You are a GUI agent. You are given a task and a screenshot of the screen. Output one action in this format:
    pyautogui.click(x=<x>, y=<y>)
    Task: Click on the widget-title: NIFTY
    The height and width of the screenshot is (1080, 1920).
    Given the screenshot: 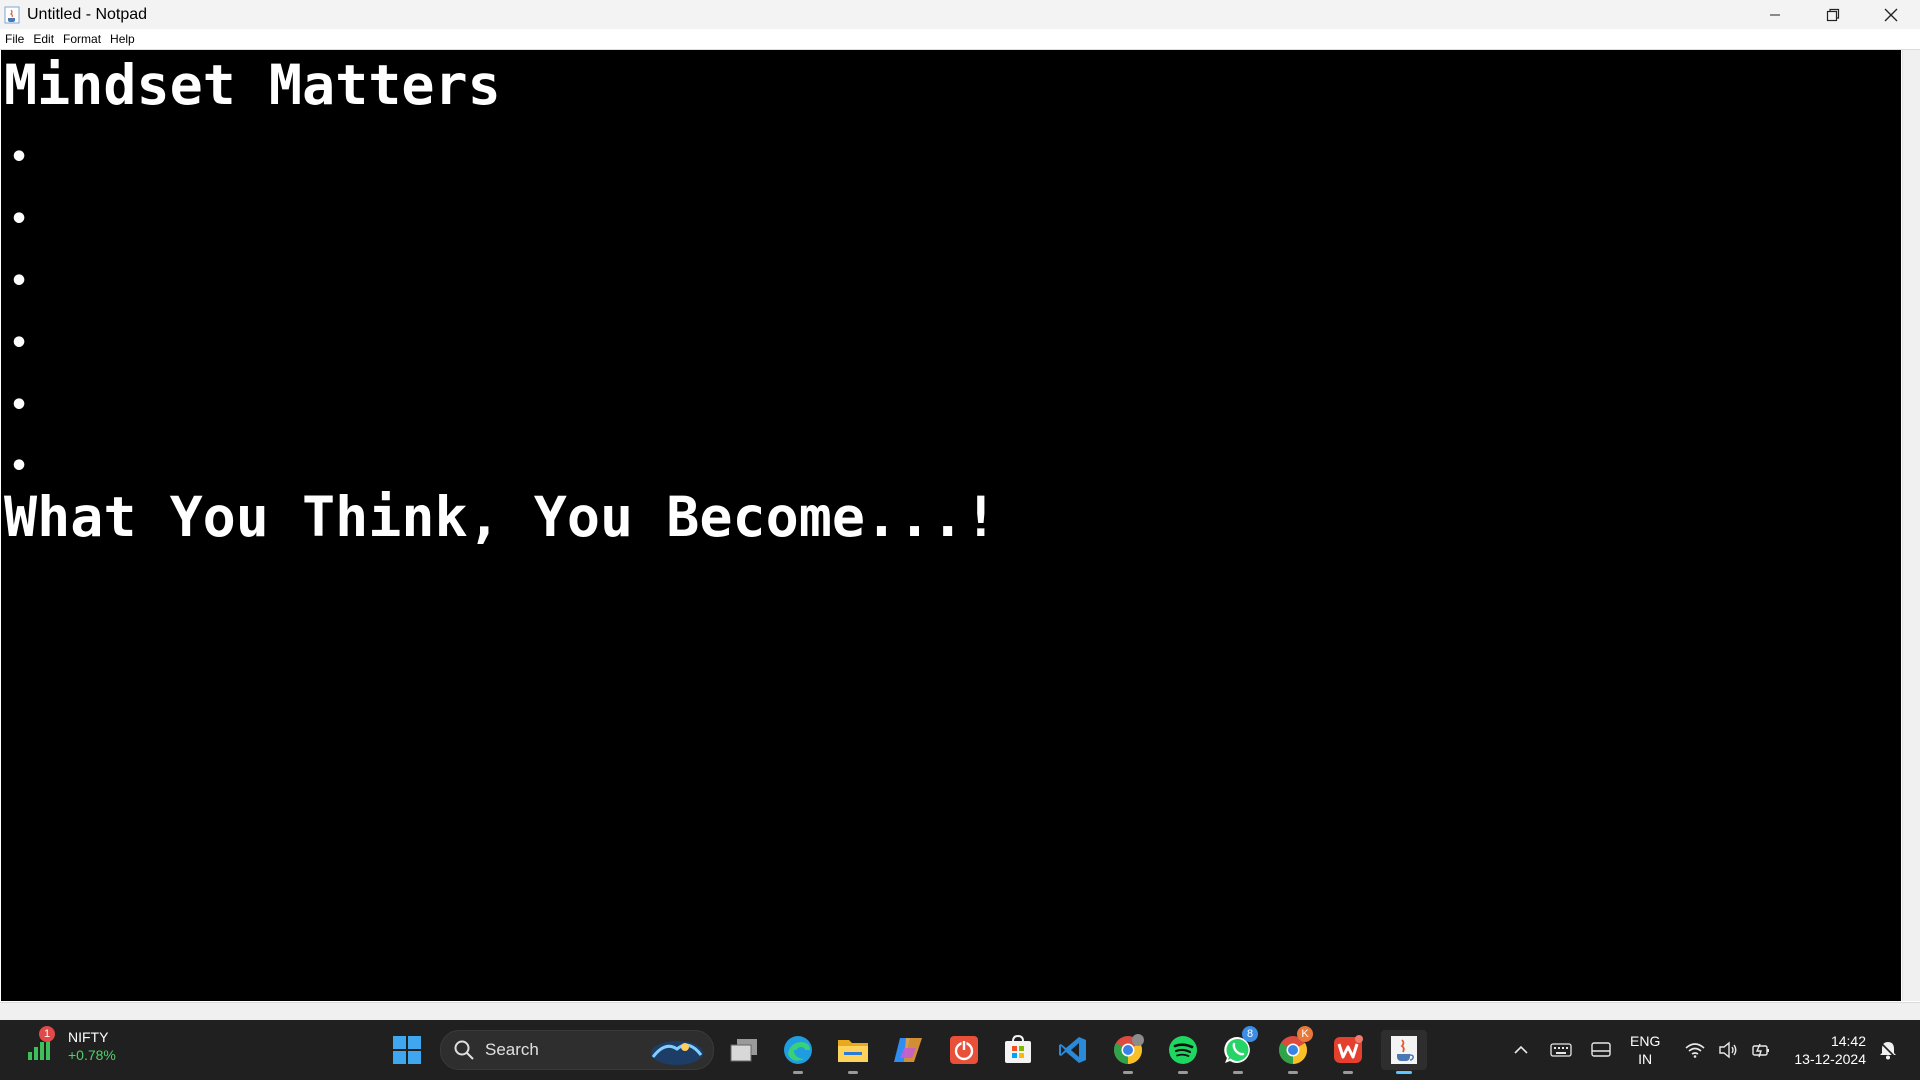 What is the action you would take?
    pyautogui.click(x=88, y=1037)
    